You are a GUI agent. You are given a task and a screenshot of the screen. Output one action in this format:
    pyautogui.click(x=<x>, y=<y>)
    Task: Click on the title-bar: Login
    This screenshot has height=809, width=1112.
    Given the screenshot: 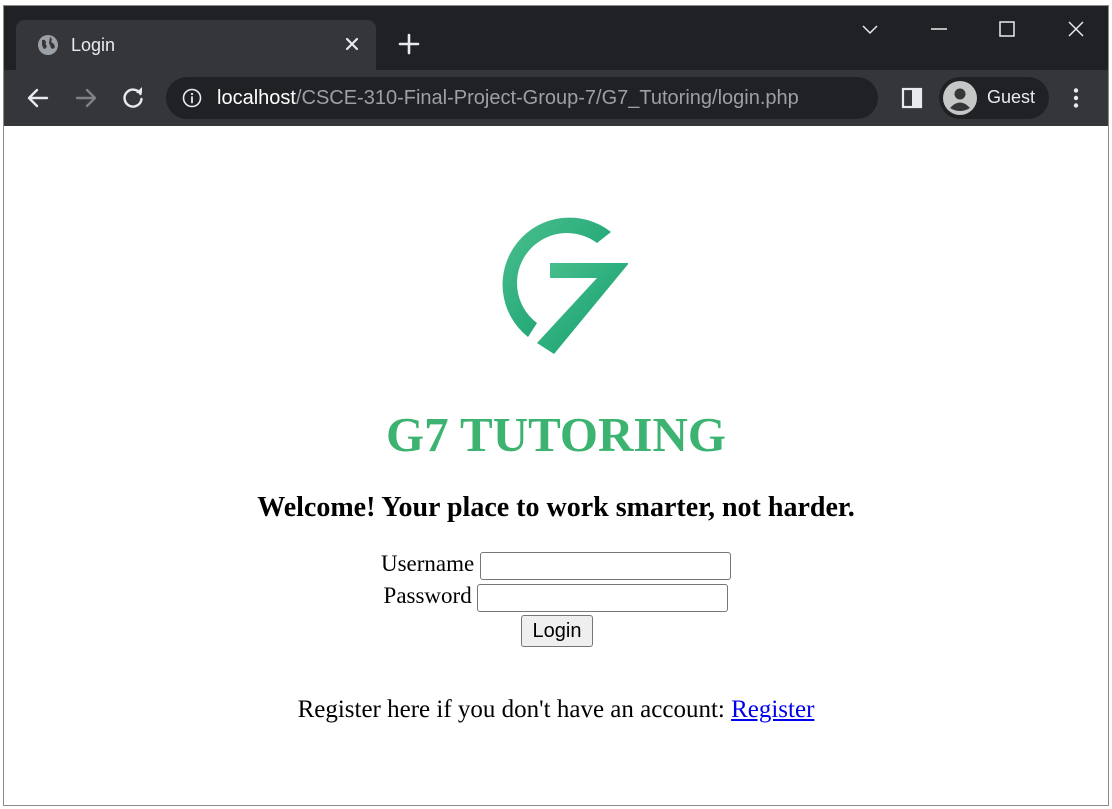 What is the action you would take?
    pyautogui.click(x=556, y=38)
    